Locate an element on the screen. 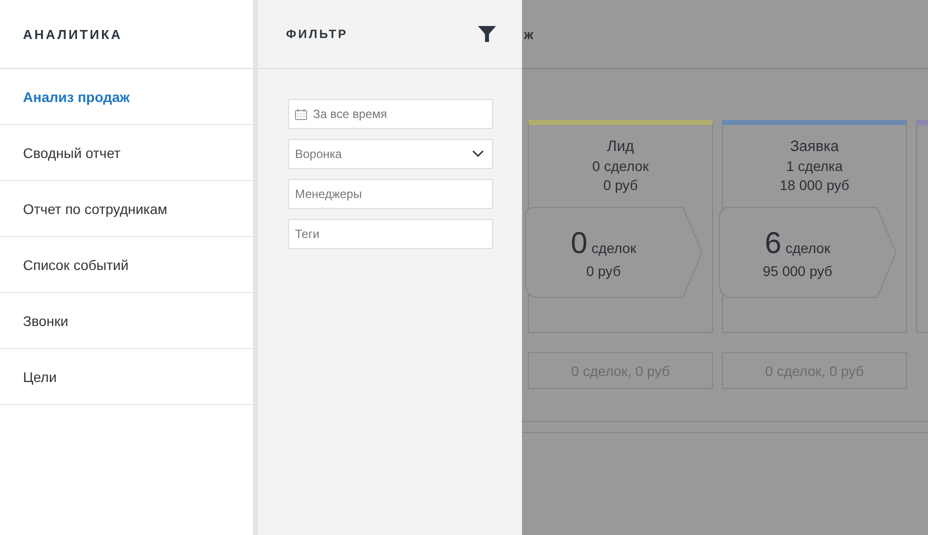 The width and height of the screenshot is (928, 535). stage-name: Лид is located at coordinates (620, 146).